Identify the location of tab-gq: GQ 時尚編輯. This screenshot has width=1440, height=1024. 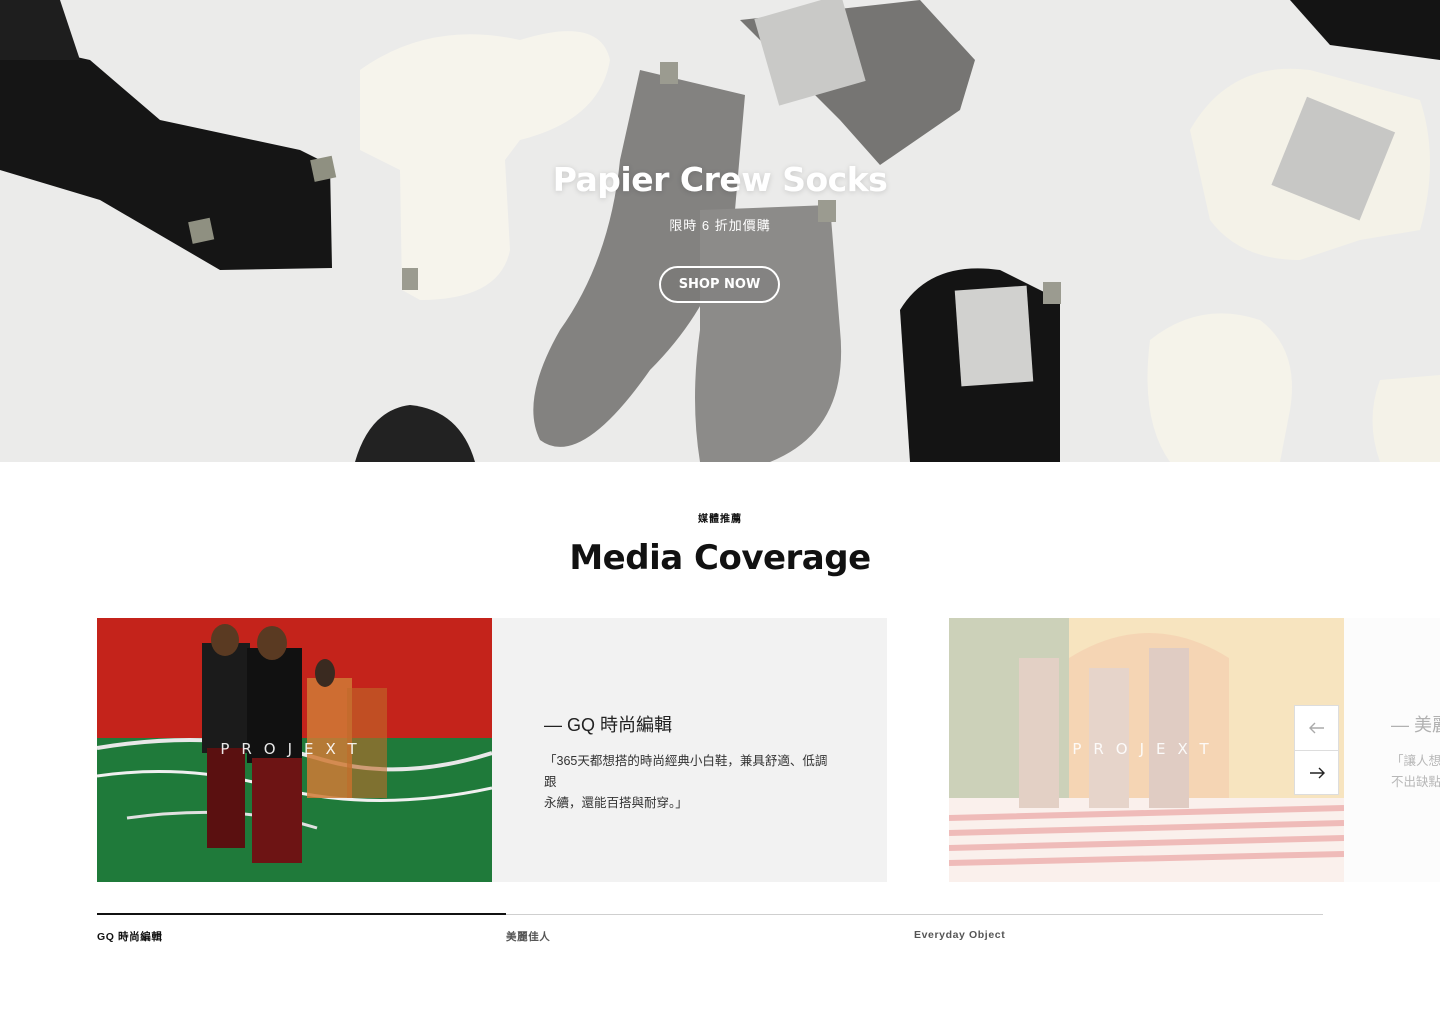
(129, 936).